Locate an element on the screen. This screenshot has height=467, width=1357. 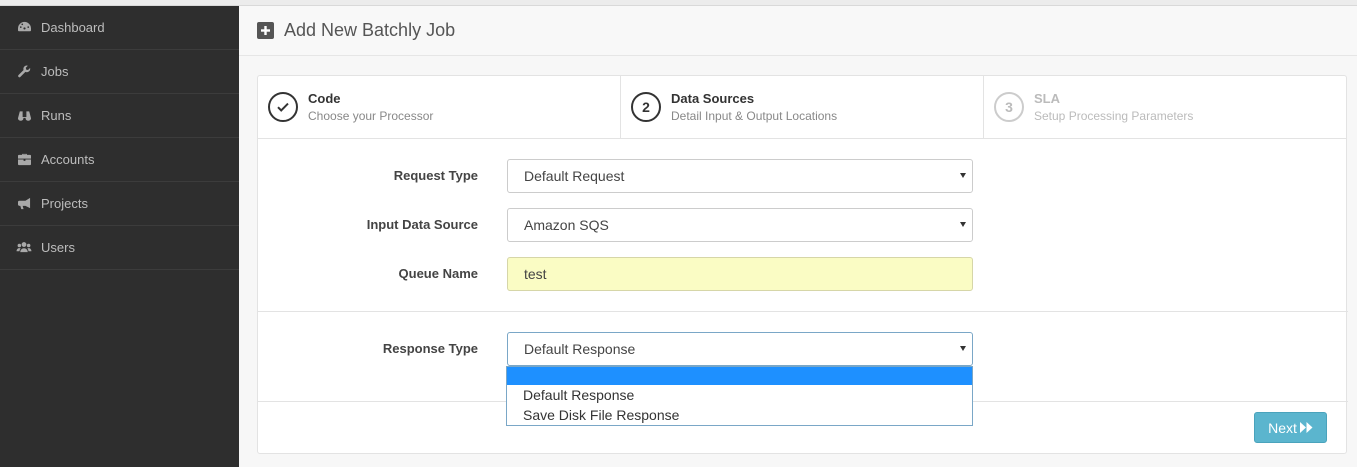
queue-name-label: Queue Name is located at coordinates (438, 273).